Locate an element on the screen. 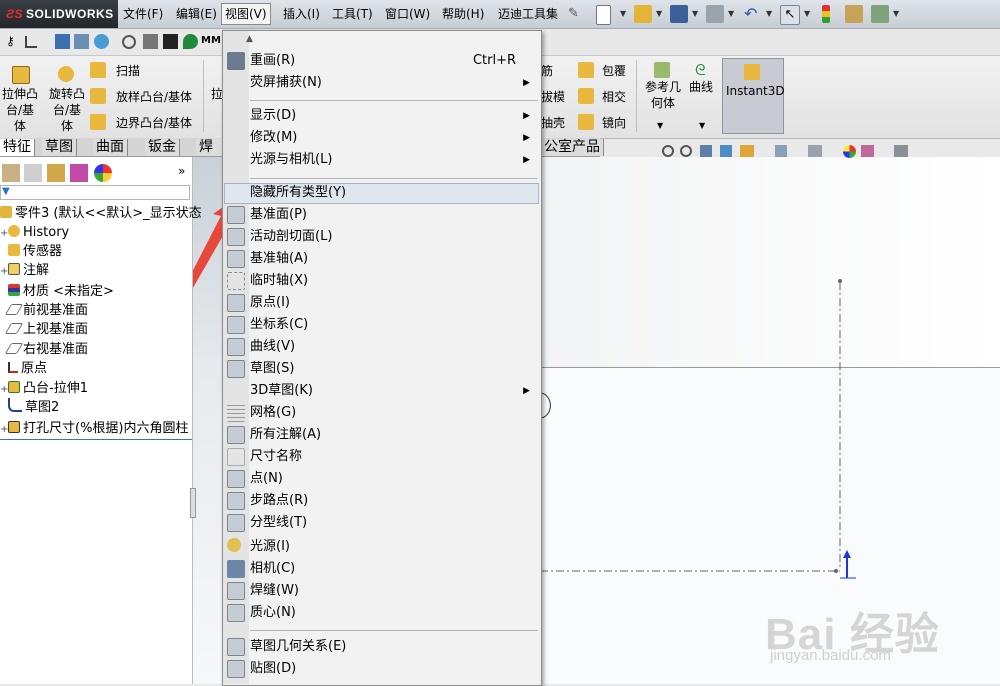  menu-item-parting-lines: 分型线(T) is located at coordinates (394, 523).